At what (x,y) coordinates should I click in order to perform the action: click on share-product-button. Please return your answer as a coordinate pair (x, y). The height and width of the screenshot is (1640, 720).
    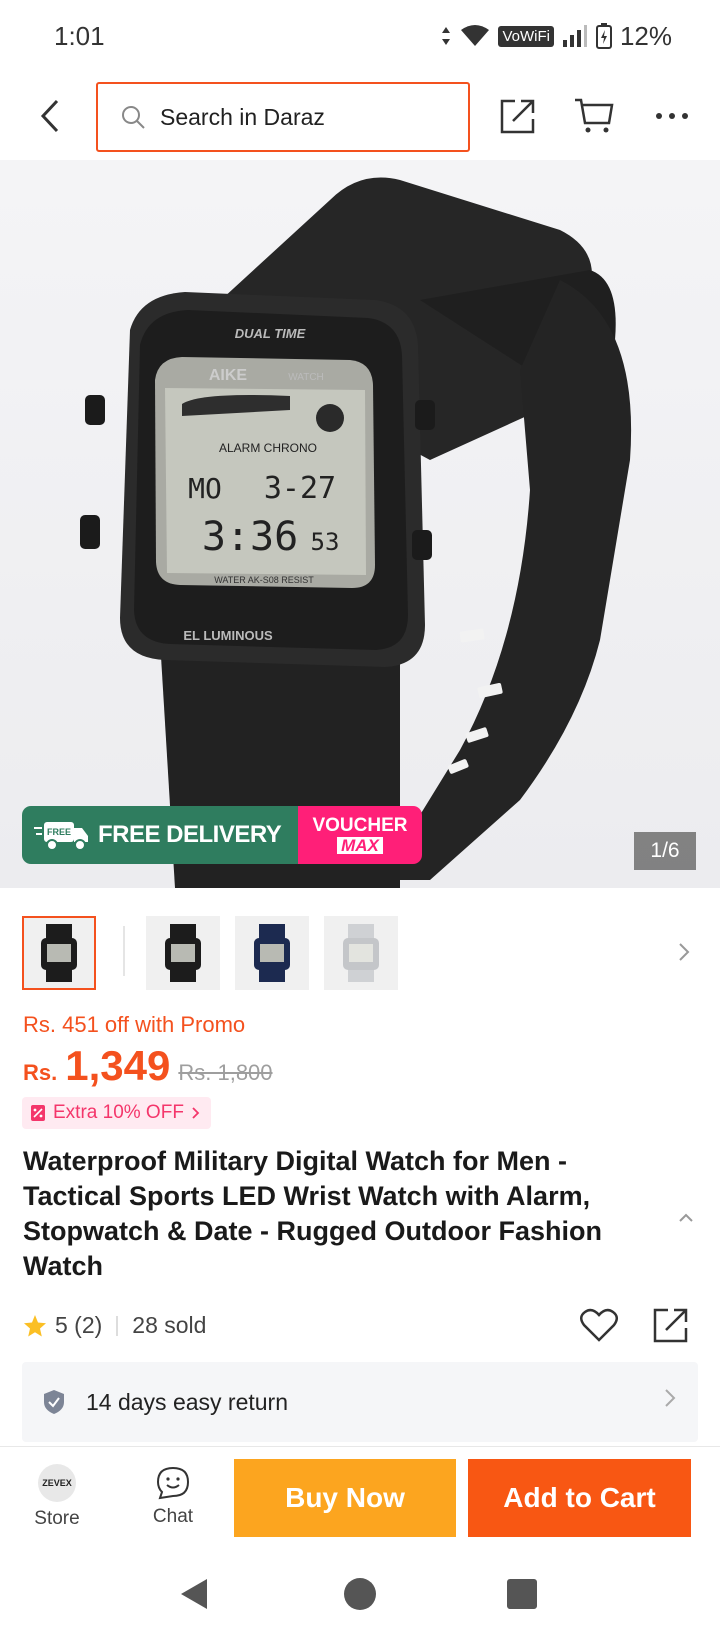
    Looking at the image, I should click on (671, 1325).